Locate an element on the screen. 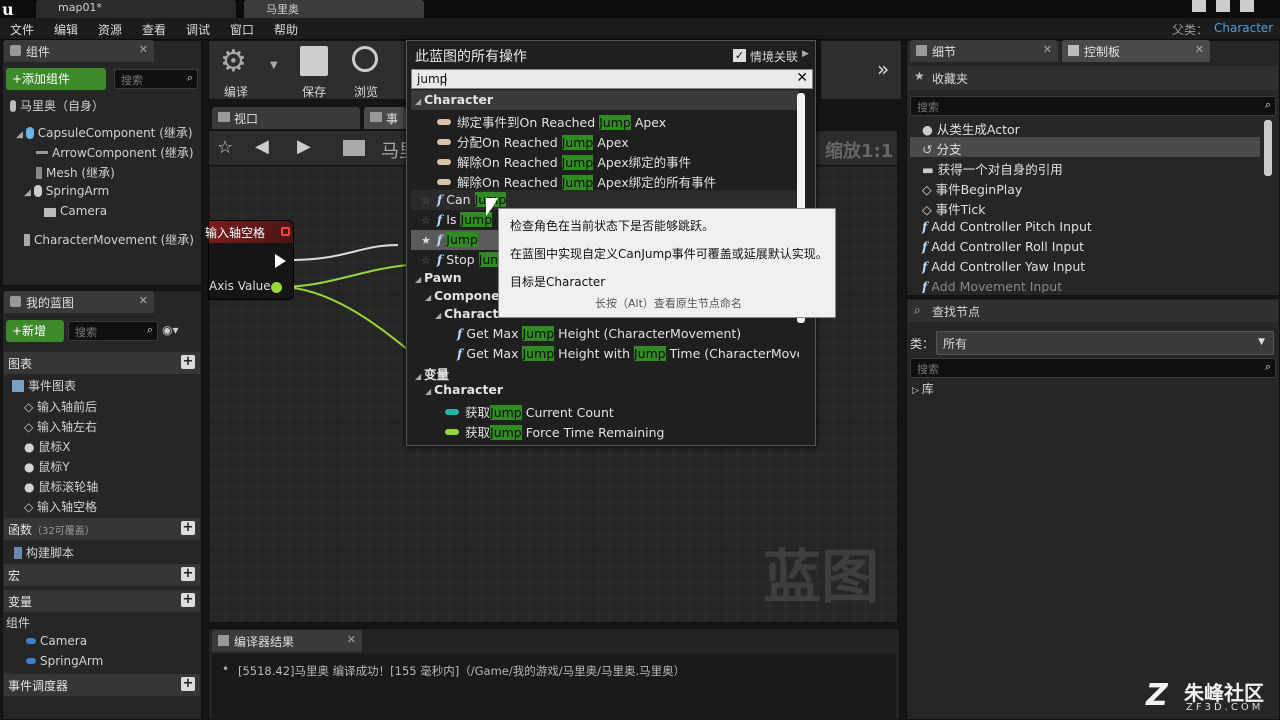  menu-asset: 资源 is located at coordinates (110, 29).